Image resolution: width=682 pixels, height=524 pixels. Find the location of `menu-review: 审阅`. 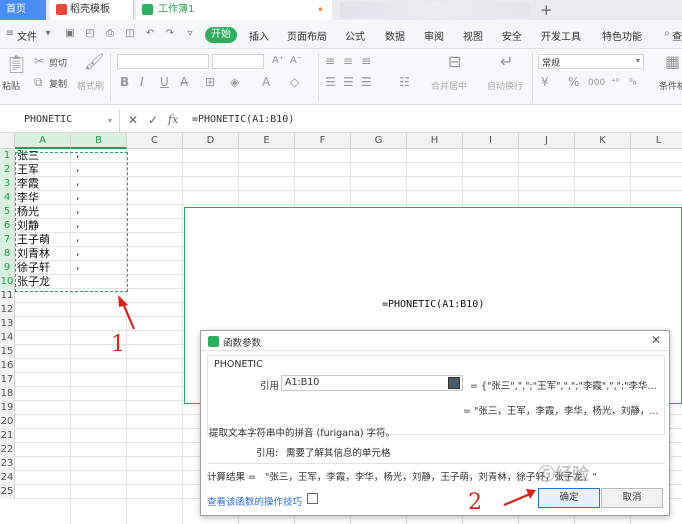

menu-review: 审阅 is located at coordinates (434, 35).